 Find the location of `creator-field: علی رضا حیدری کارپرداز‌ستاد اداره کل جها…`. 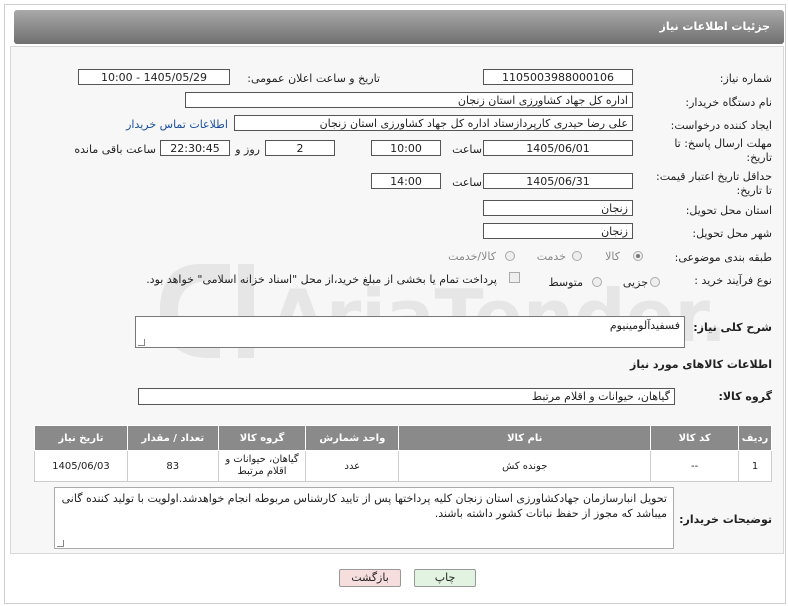

creator-field: علی رضا حیدری کارپرداز‌ستاد اداره کل جها… is located at coordinates (433, 123).